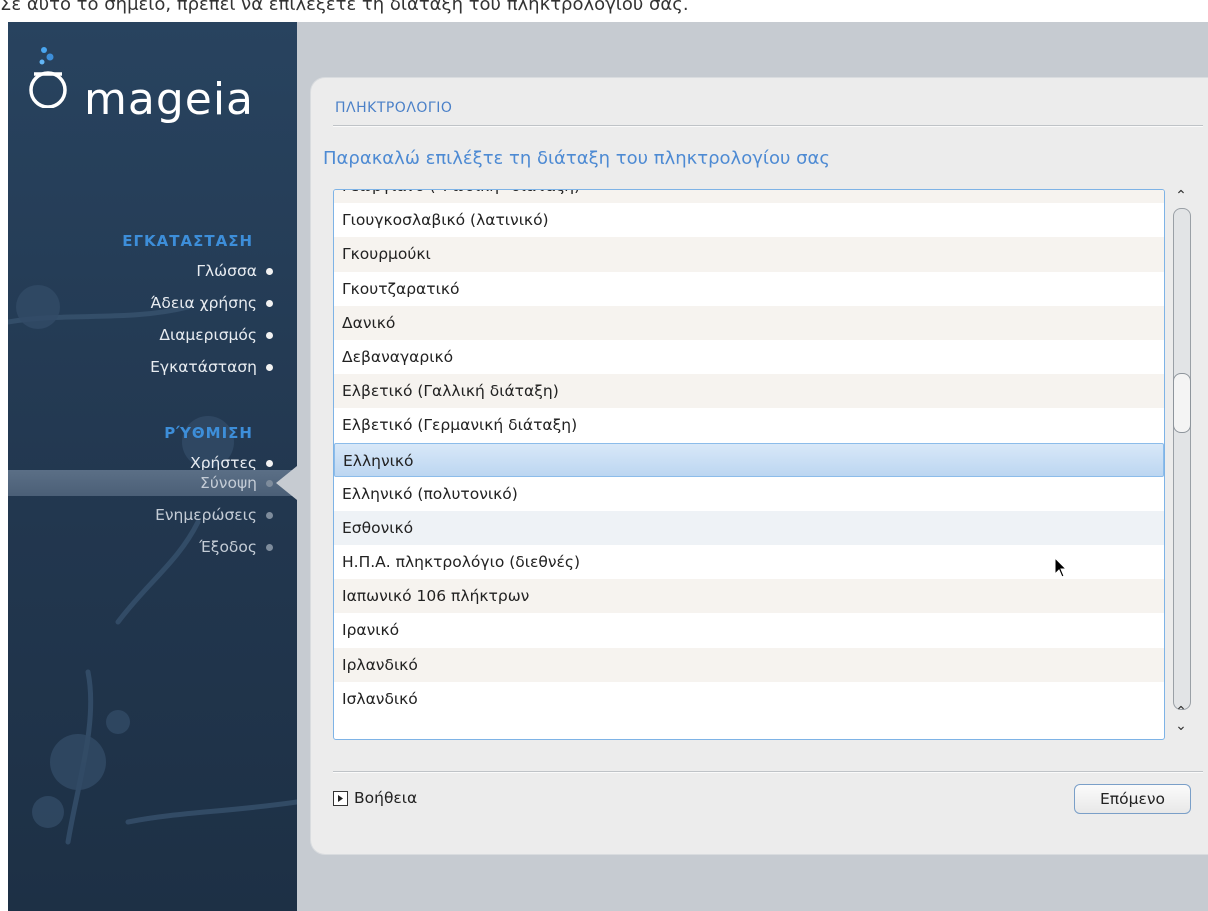 The width and height of the screenshot is (1208, 911). What do you see at coordinates (749, 322) in the screenshot?
I see `list-item: Δανικό` at bounding box center [749, 322].